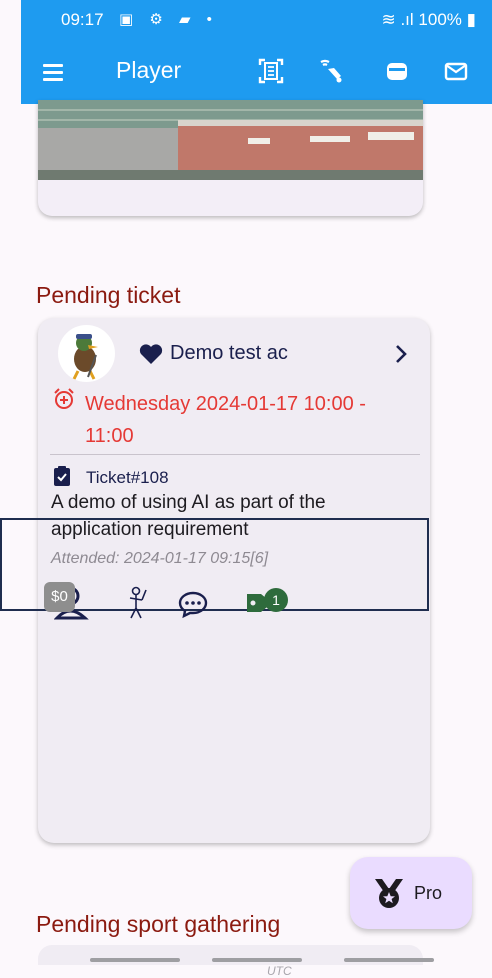  What do you see at coordinates (135, 960) in the screenshot?
I see `gesture-bar-left` at bounding box center [135, 960].